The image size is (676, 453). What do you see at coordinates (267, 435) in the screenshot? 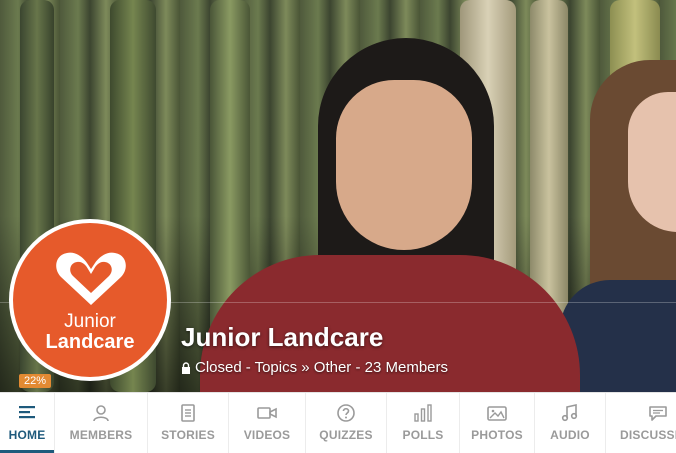
I see `tab-videos-label: VIDEOS` at bounding box center [267, 435].